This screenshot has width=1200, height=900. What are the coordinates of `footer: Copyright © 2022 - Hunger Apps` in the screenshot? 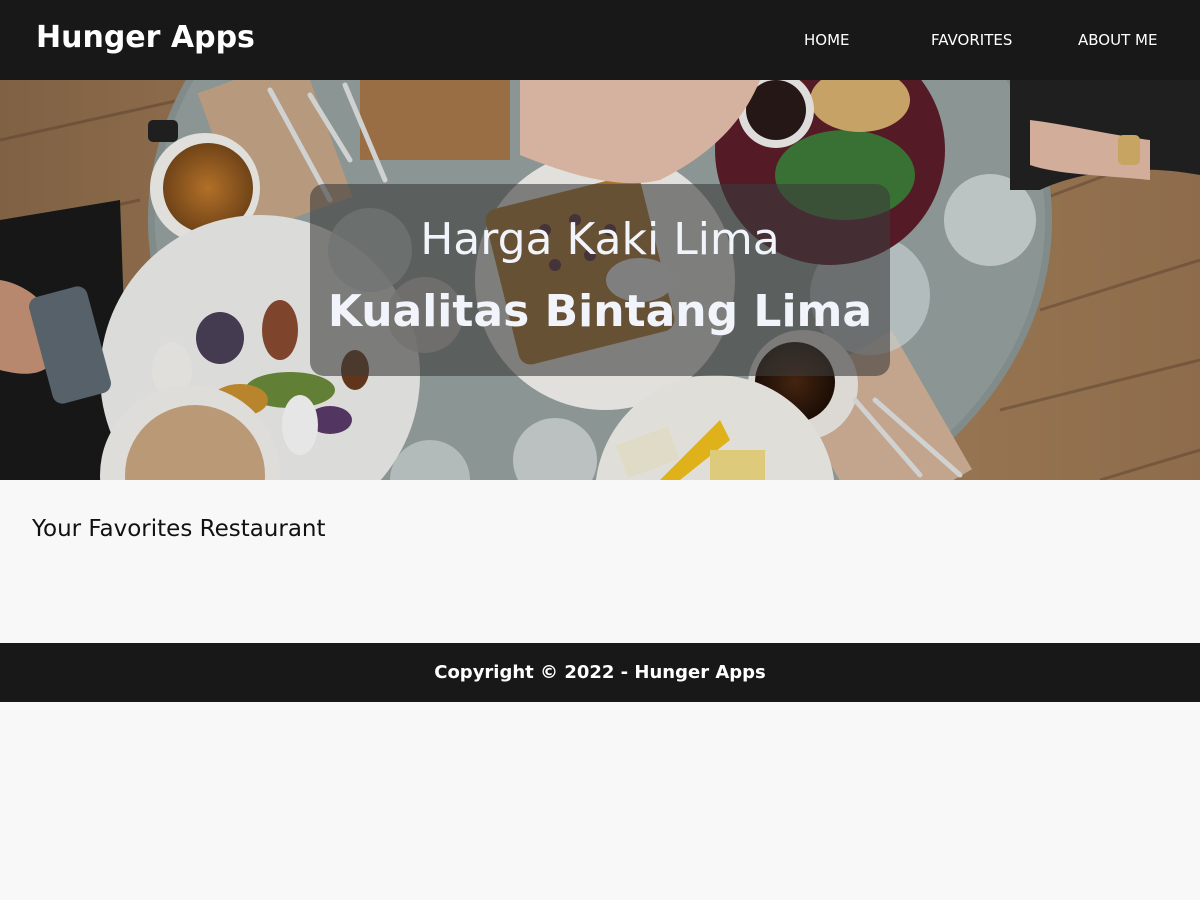 It's located at (600, 672).